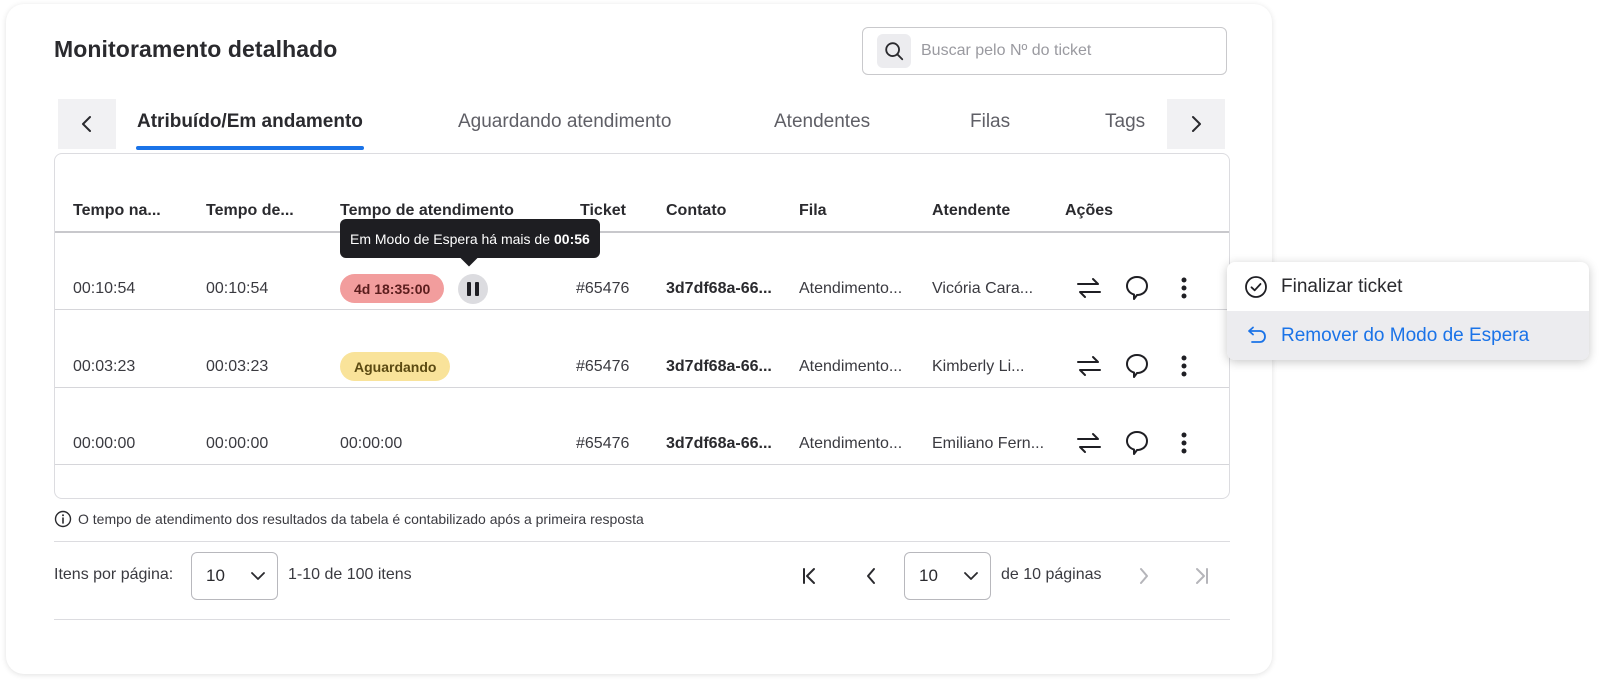 The width and height of the screenshot is (1600, 681). I want to click on tooltip-text: Em Modo de Espera há mais de, so click(450, 238).